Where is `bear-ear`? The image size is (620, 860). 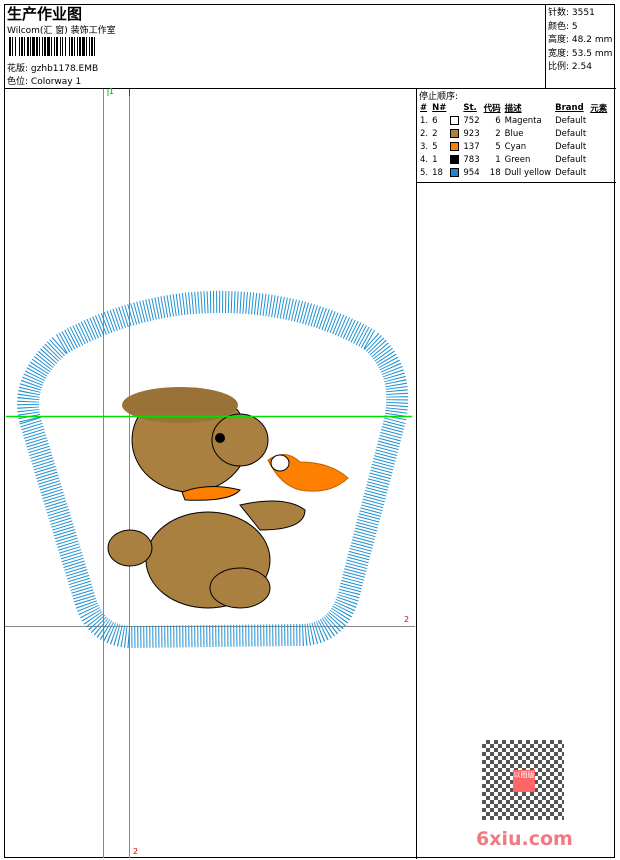
bear-ear is located at coordinates (180, 405).